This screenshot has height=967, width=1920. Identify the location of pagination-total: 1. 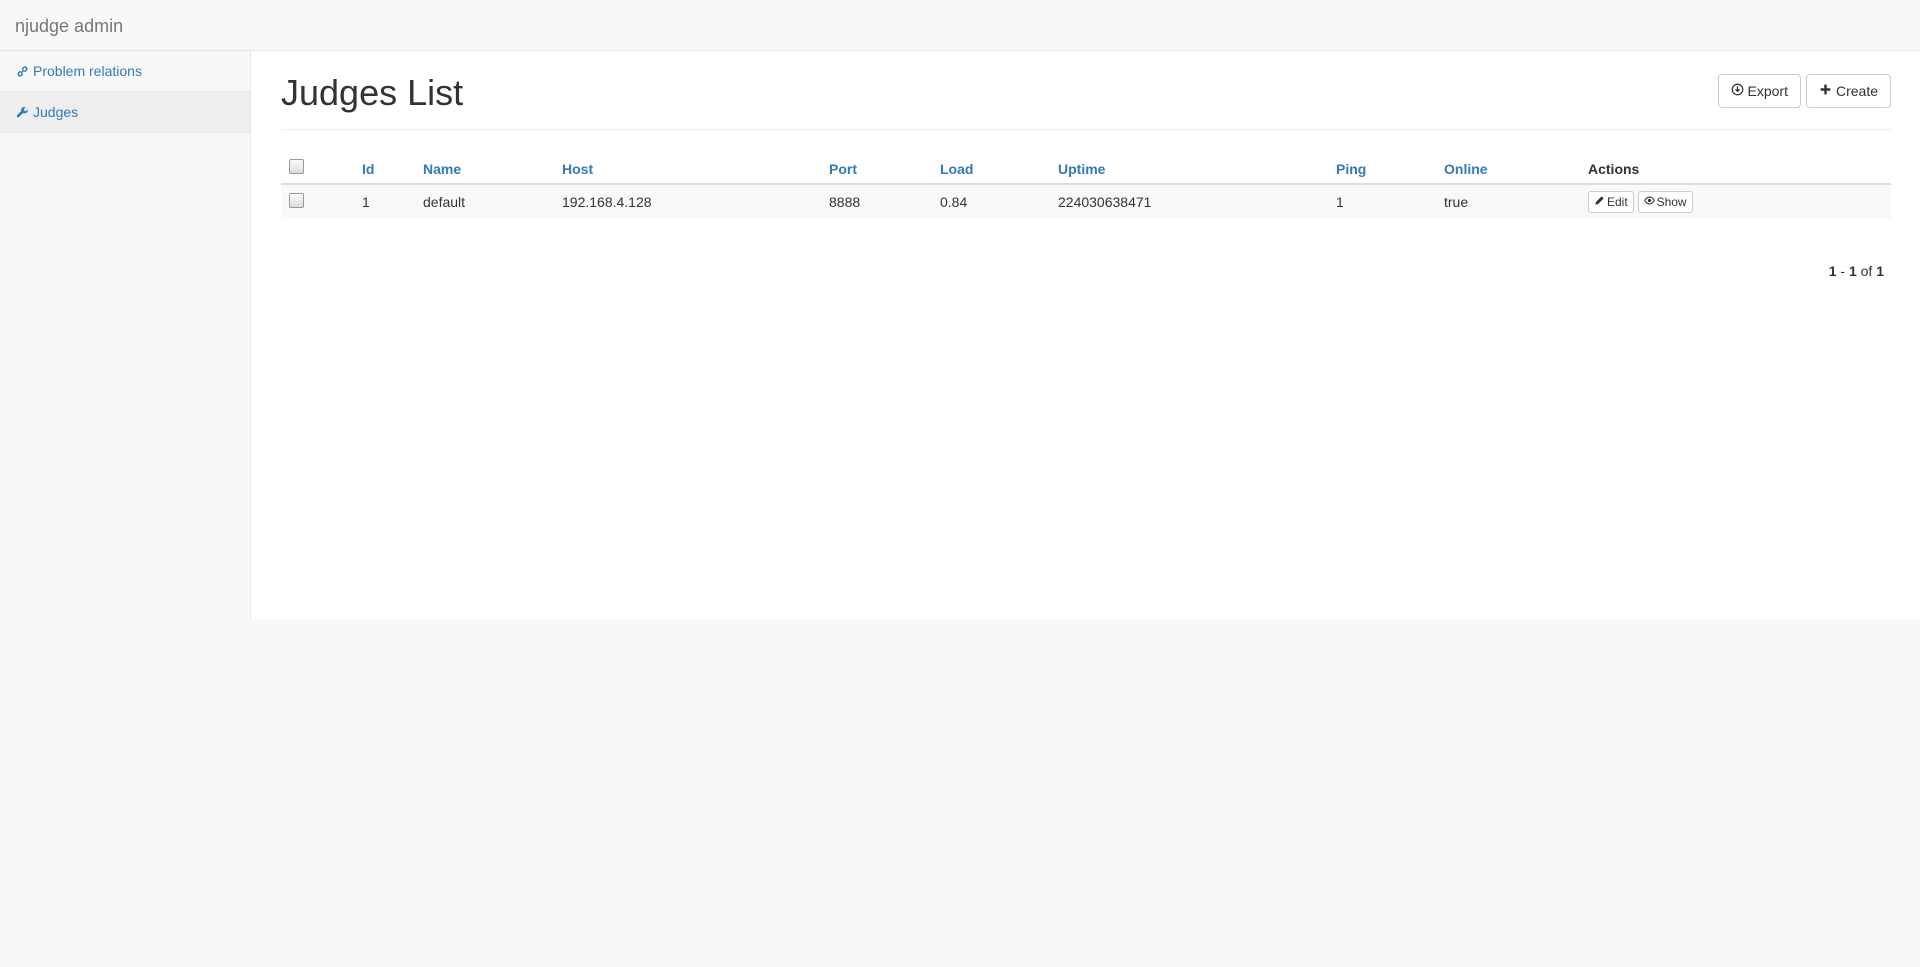
(1880, 271).